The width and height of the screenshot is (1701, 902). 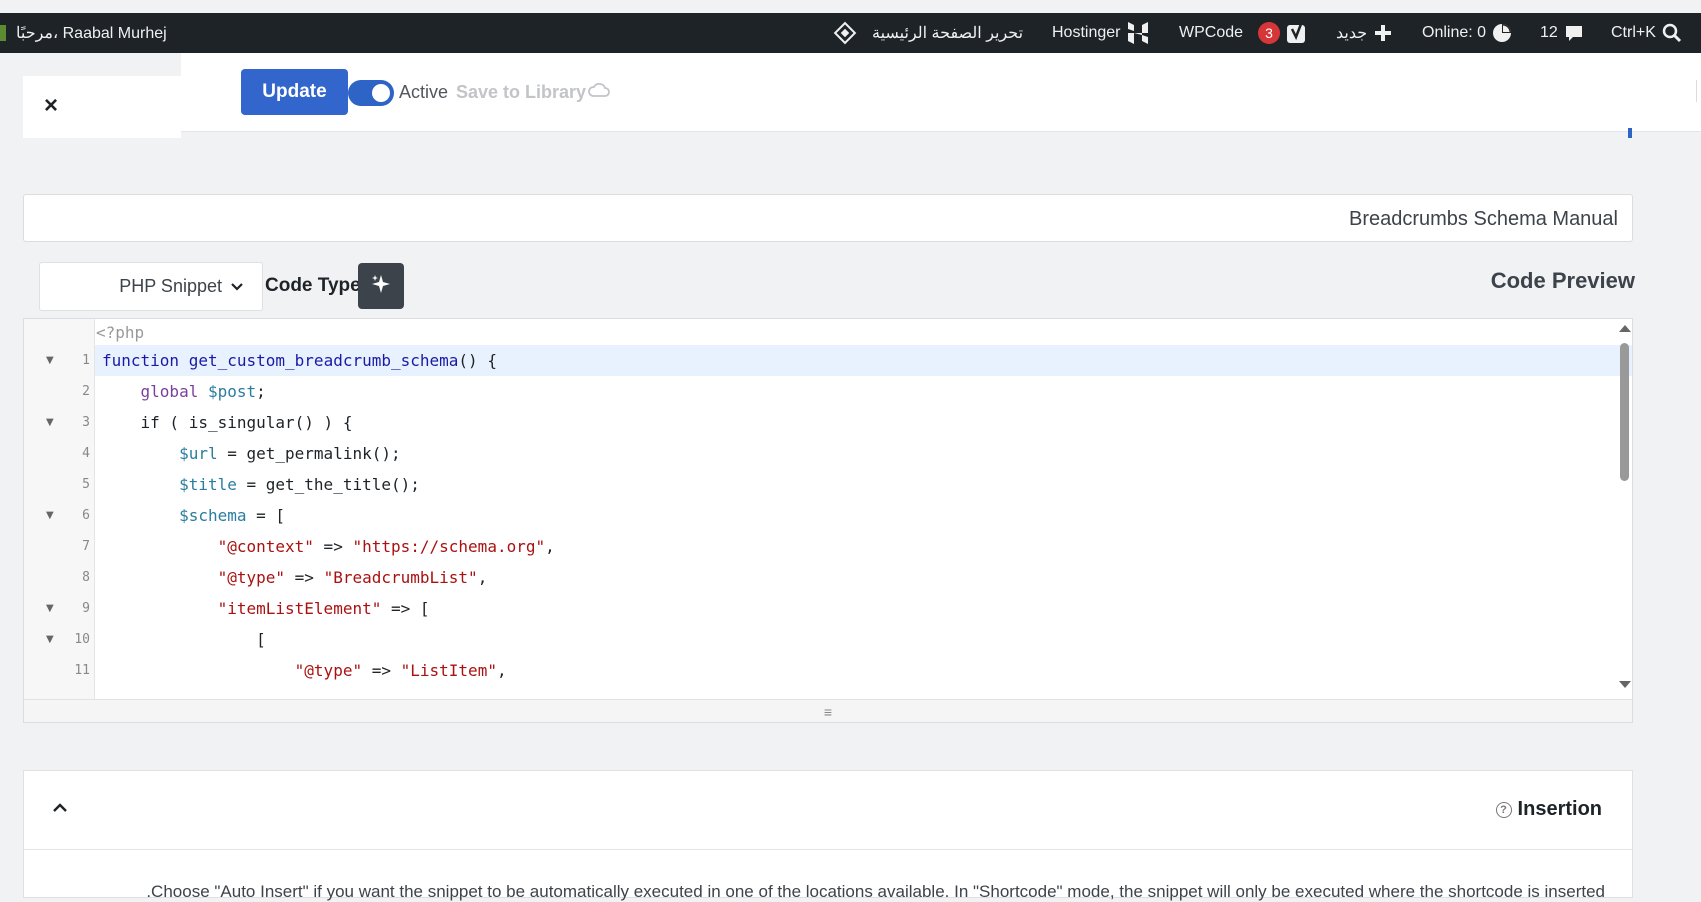 I want to click on new-content-menu: جديد, so click(x=1364, y=33).